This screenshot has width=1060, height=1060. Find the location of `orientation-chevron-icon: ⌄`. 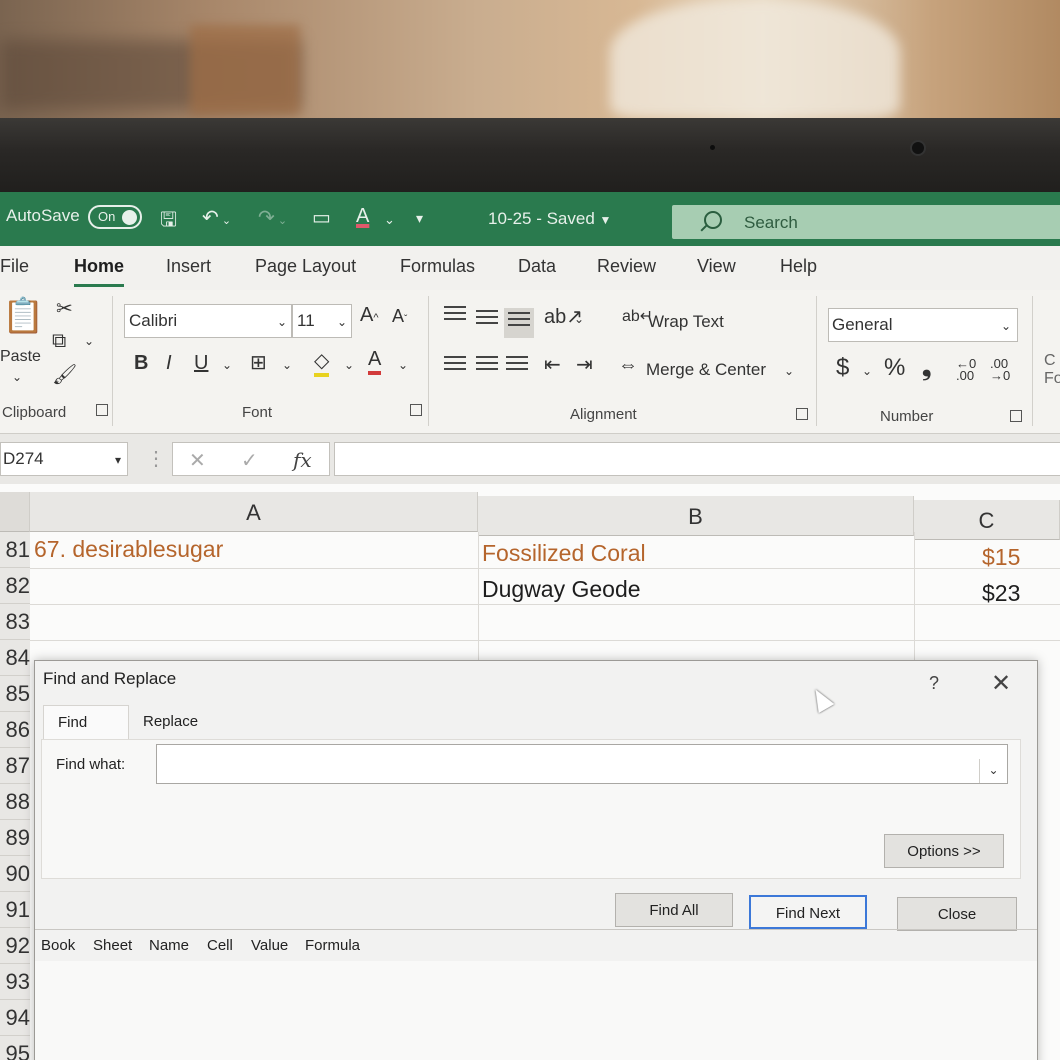

orientation-chevron-icon: ⌄ is located at coordinates (579, 319).